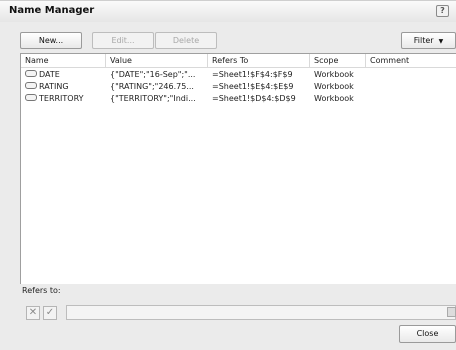 The width and height of the screenshot is (456, 350). What do you see at coordinates (61, 98) in the screenshot?
I see `row-name: TERRITORY` at bounding box center [61, 98].